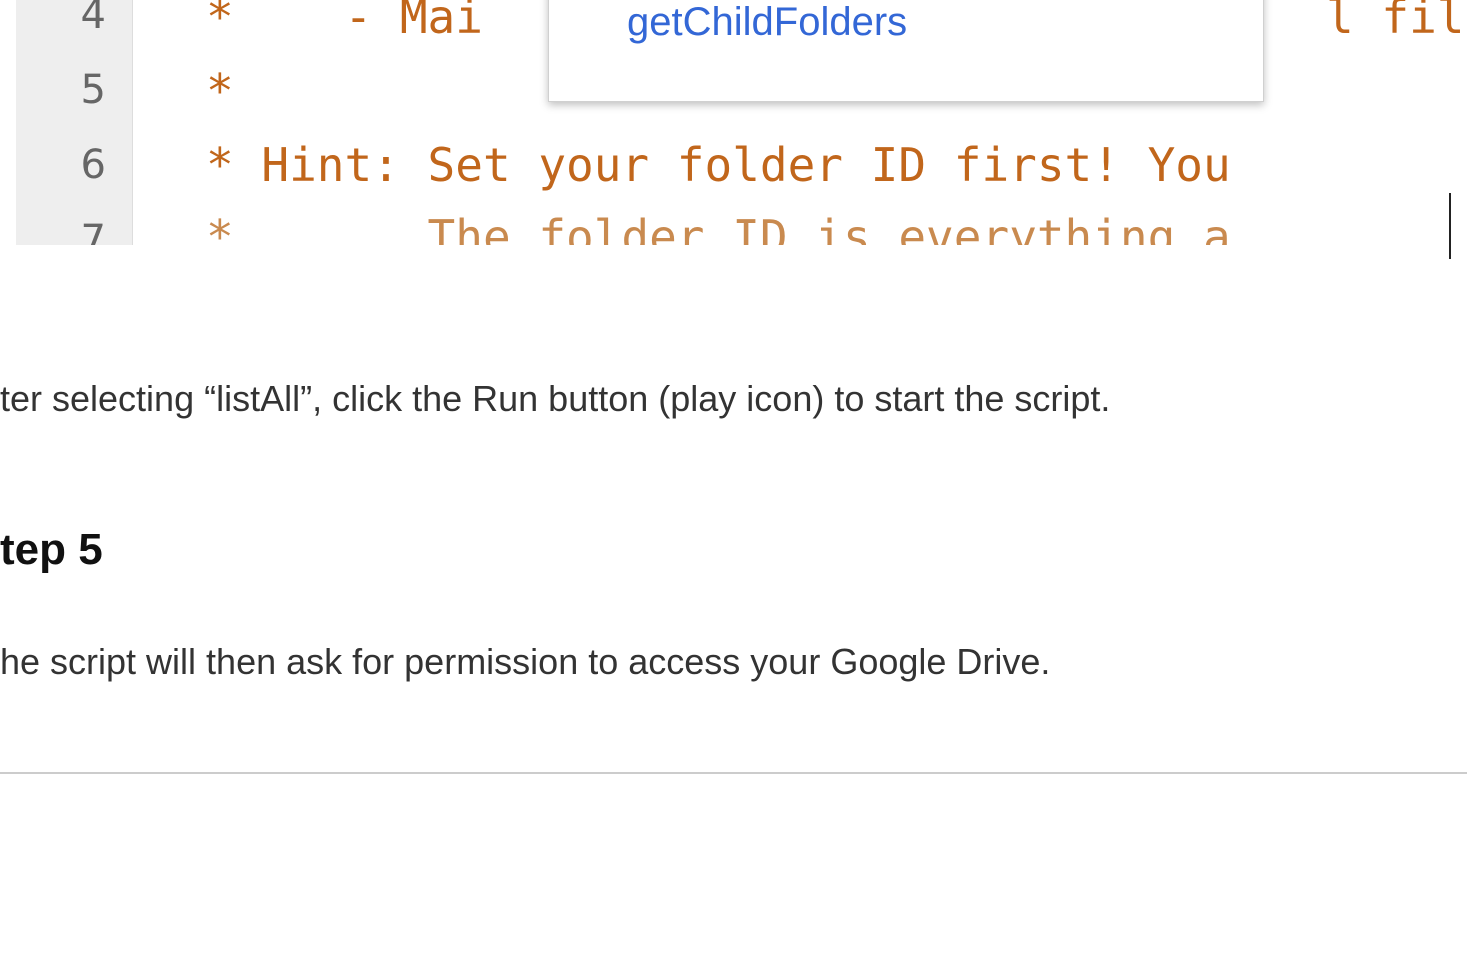 The image size is (1467, 979). What do you see at coordinates (1396, 22) in the screenshot?
I see `code-line-tail: l file` at bounding box center [1396, 22].